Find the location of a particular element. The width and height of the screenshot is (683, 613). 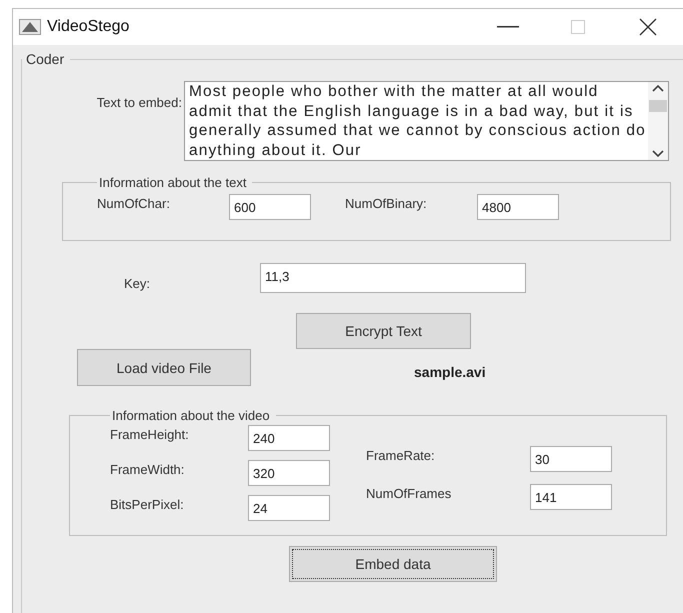

scroll-down-icon is located at coordinates (658, 154).